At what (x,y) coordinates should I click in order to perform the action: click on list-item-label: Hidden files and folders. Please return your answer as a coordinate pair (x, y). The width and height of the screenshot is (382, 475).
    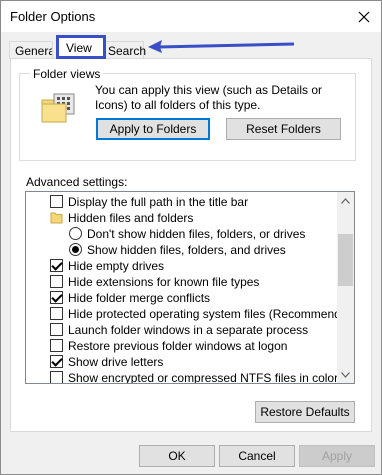
    Looking at the image, I should click on (131, 218).